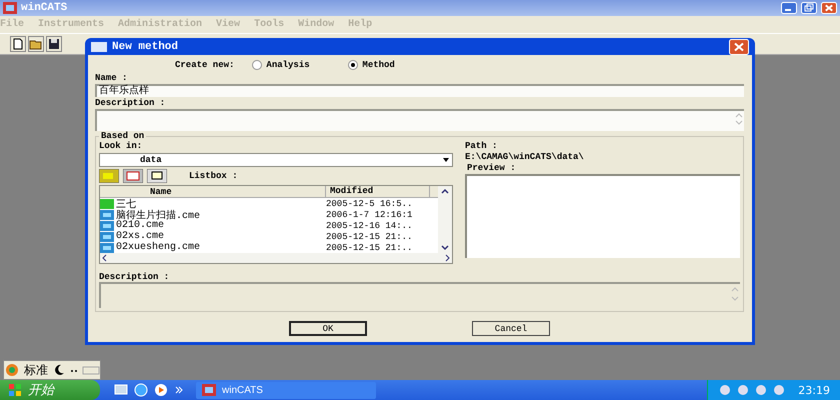 This screenshot has height=400, width=840. I want to click on look-in-dropdown: data, so click(276, 160).